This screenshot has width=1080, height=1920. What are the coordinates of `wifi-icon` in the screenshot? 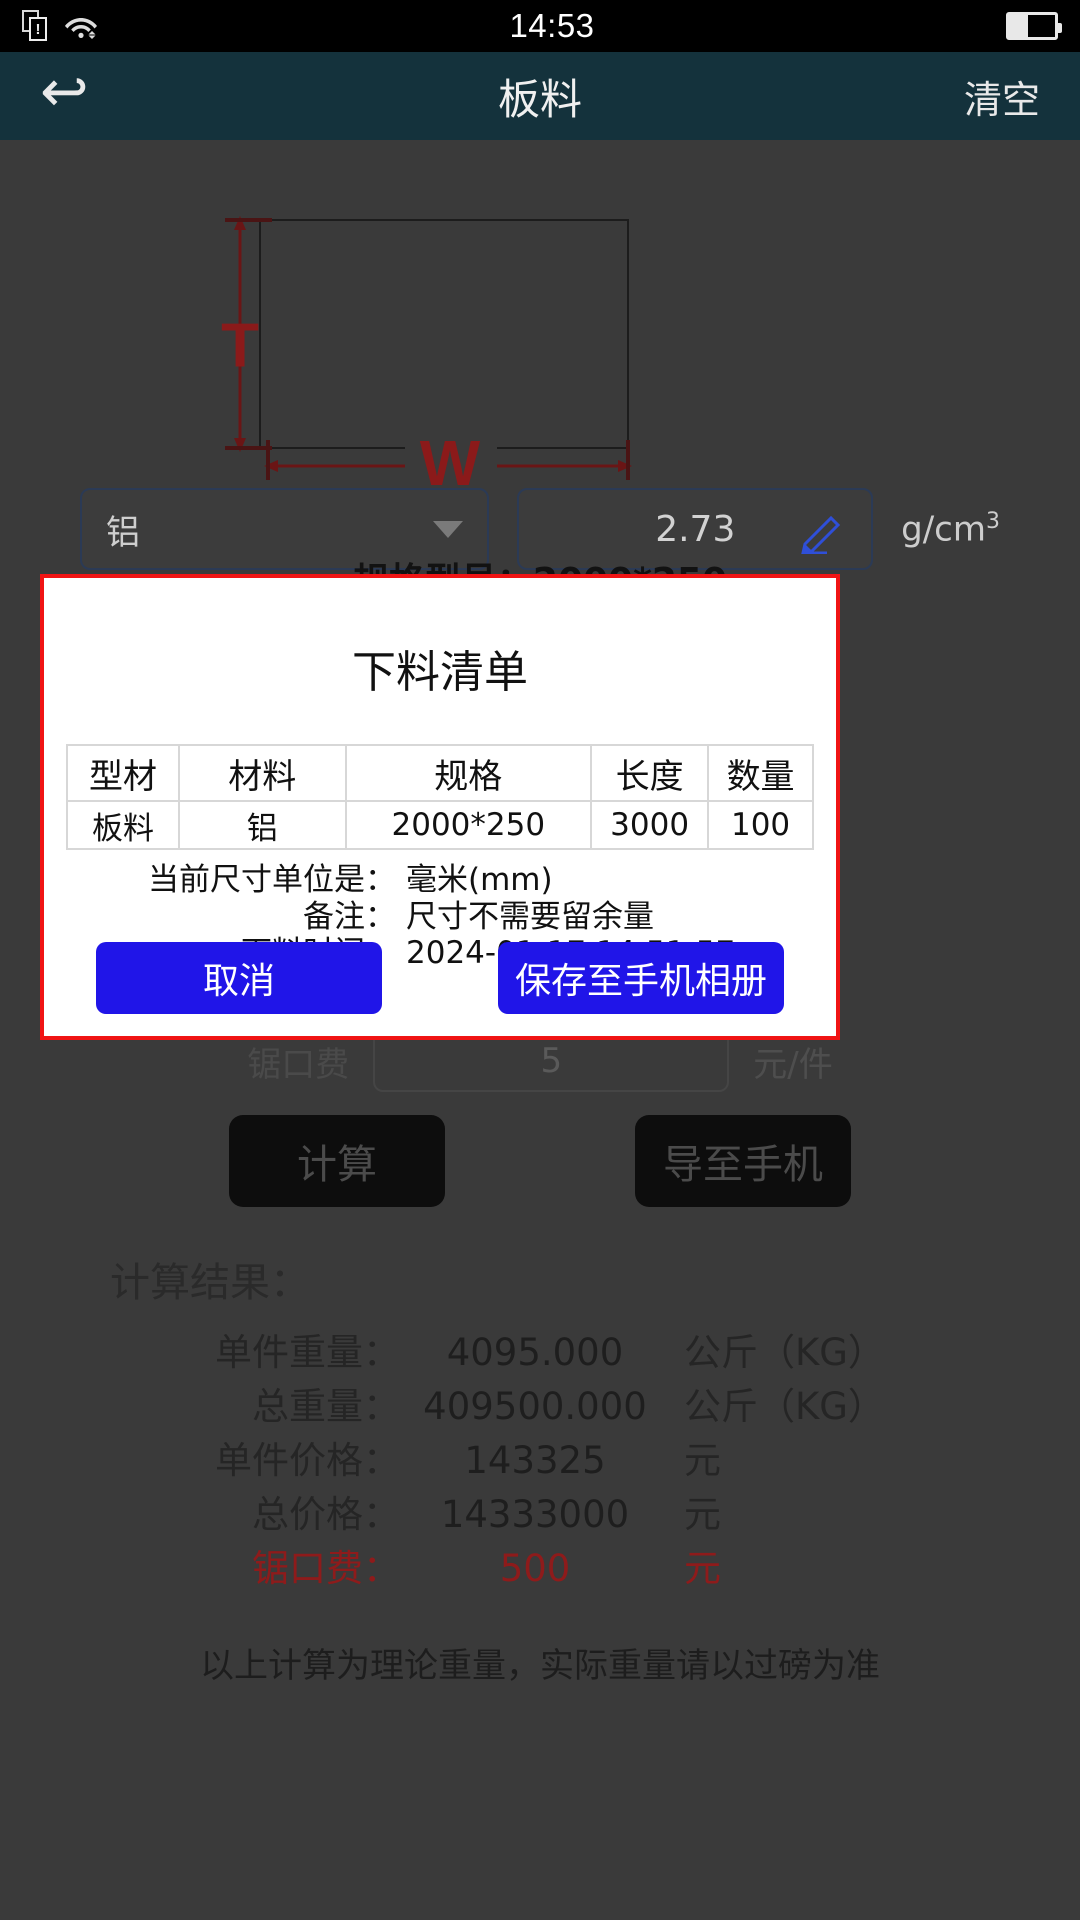 It's located at (81, 28).